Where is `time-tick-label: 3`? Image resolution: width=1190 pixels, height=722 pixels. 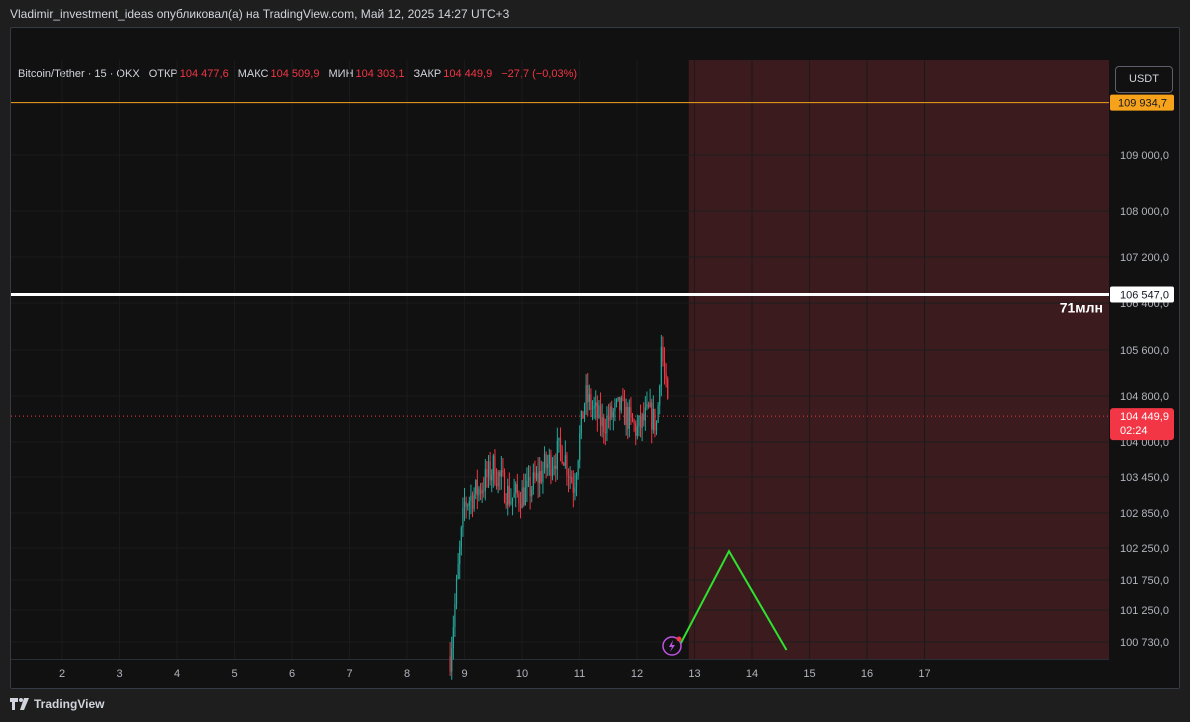 time-tick-label: 3 is located at coordinates (119, 674).